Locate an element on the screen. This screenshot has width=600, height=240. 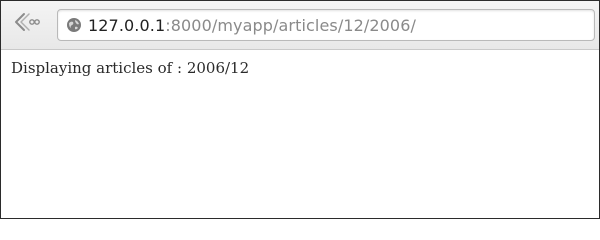
address-bar: 127.0.0.1:8000/myapp/articles/12/2006/ is located at coordinates (326, 25).